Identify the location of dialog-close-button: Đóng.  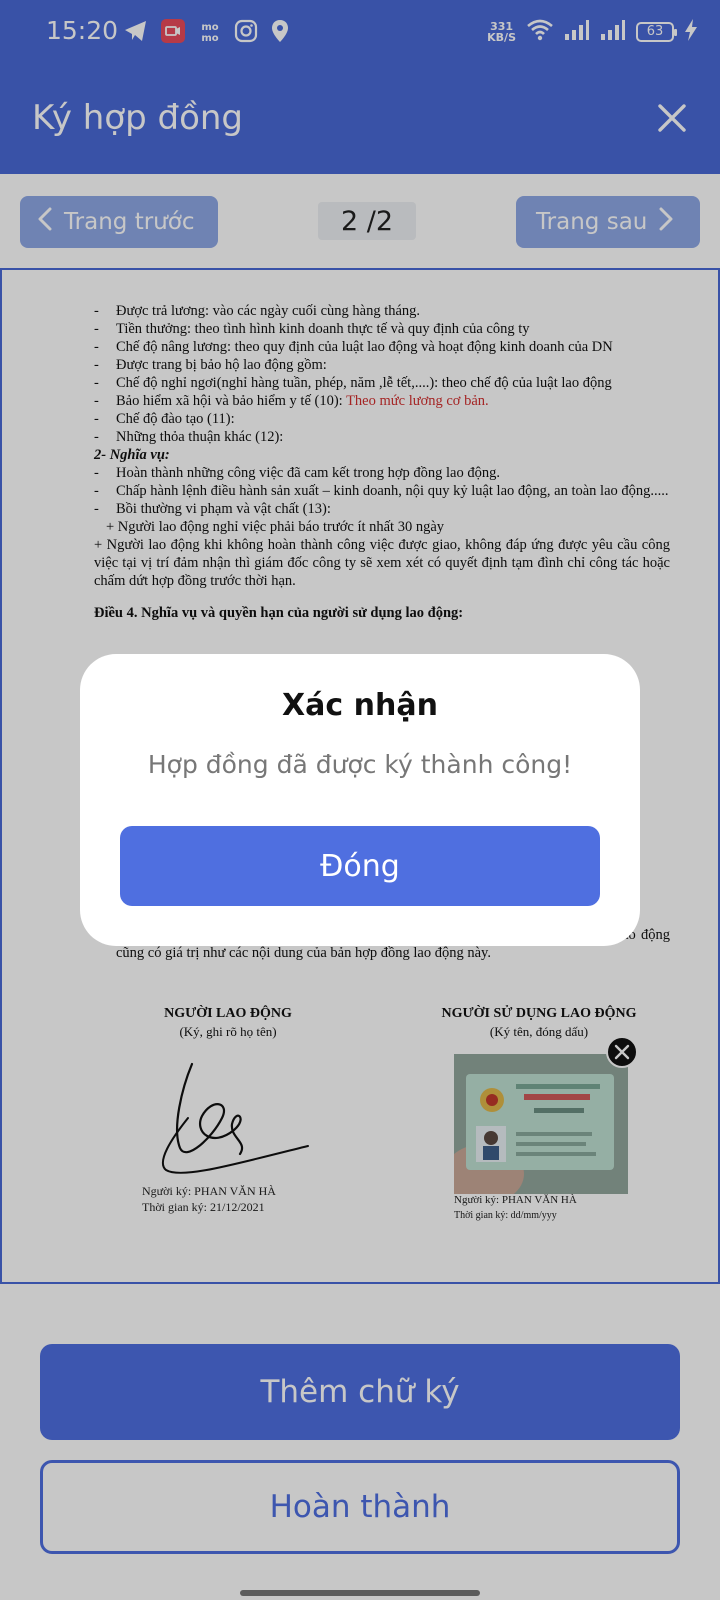
(360, 866).